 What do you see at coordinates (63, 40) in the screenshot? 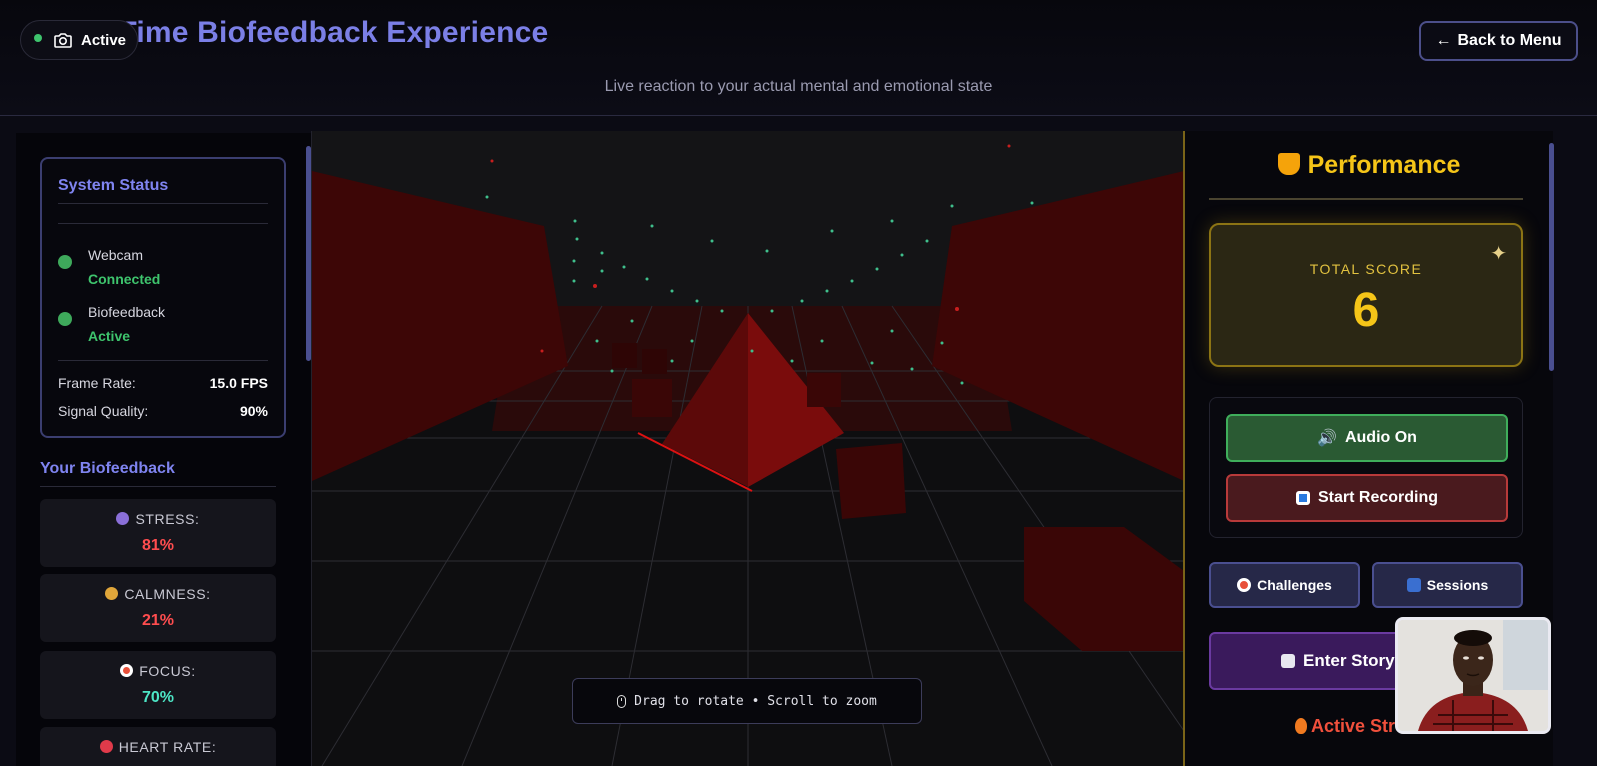
I see `camera-icon` at bounding box center [63, 40].